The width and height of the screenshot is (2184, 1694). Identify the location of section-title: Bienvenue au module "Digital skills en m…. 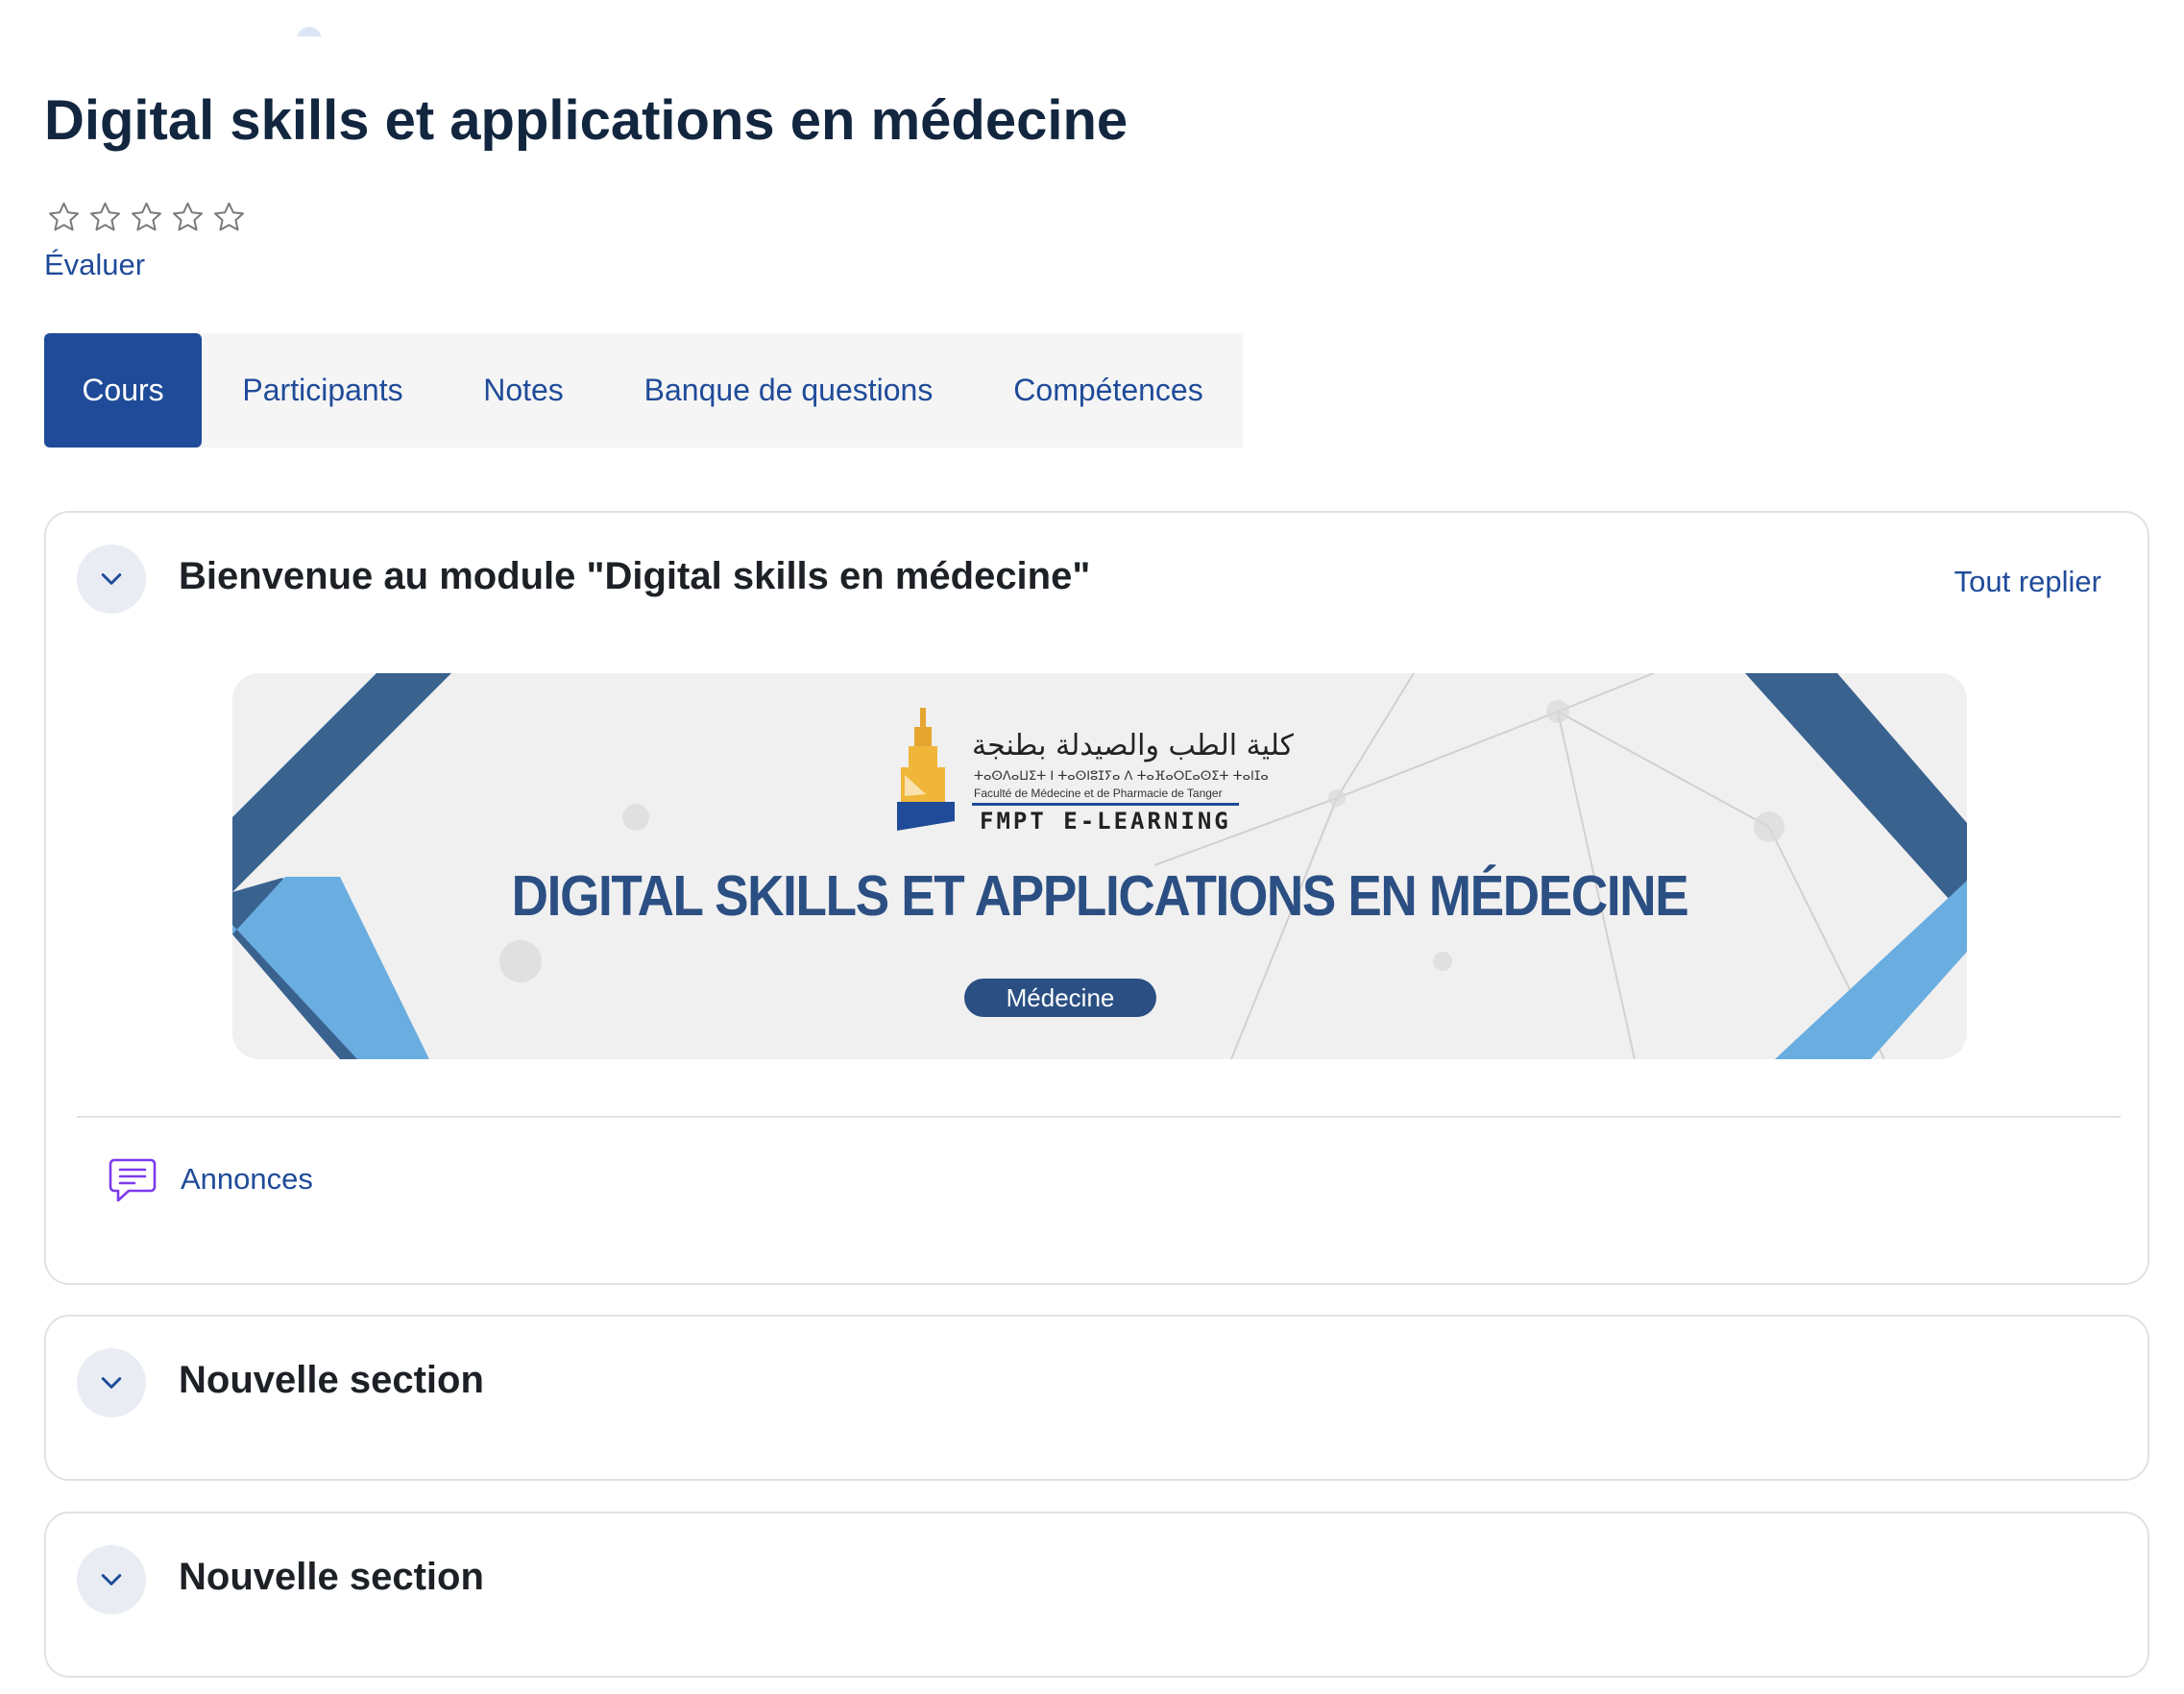
(635, 576).